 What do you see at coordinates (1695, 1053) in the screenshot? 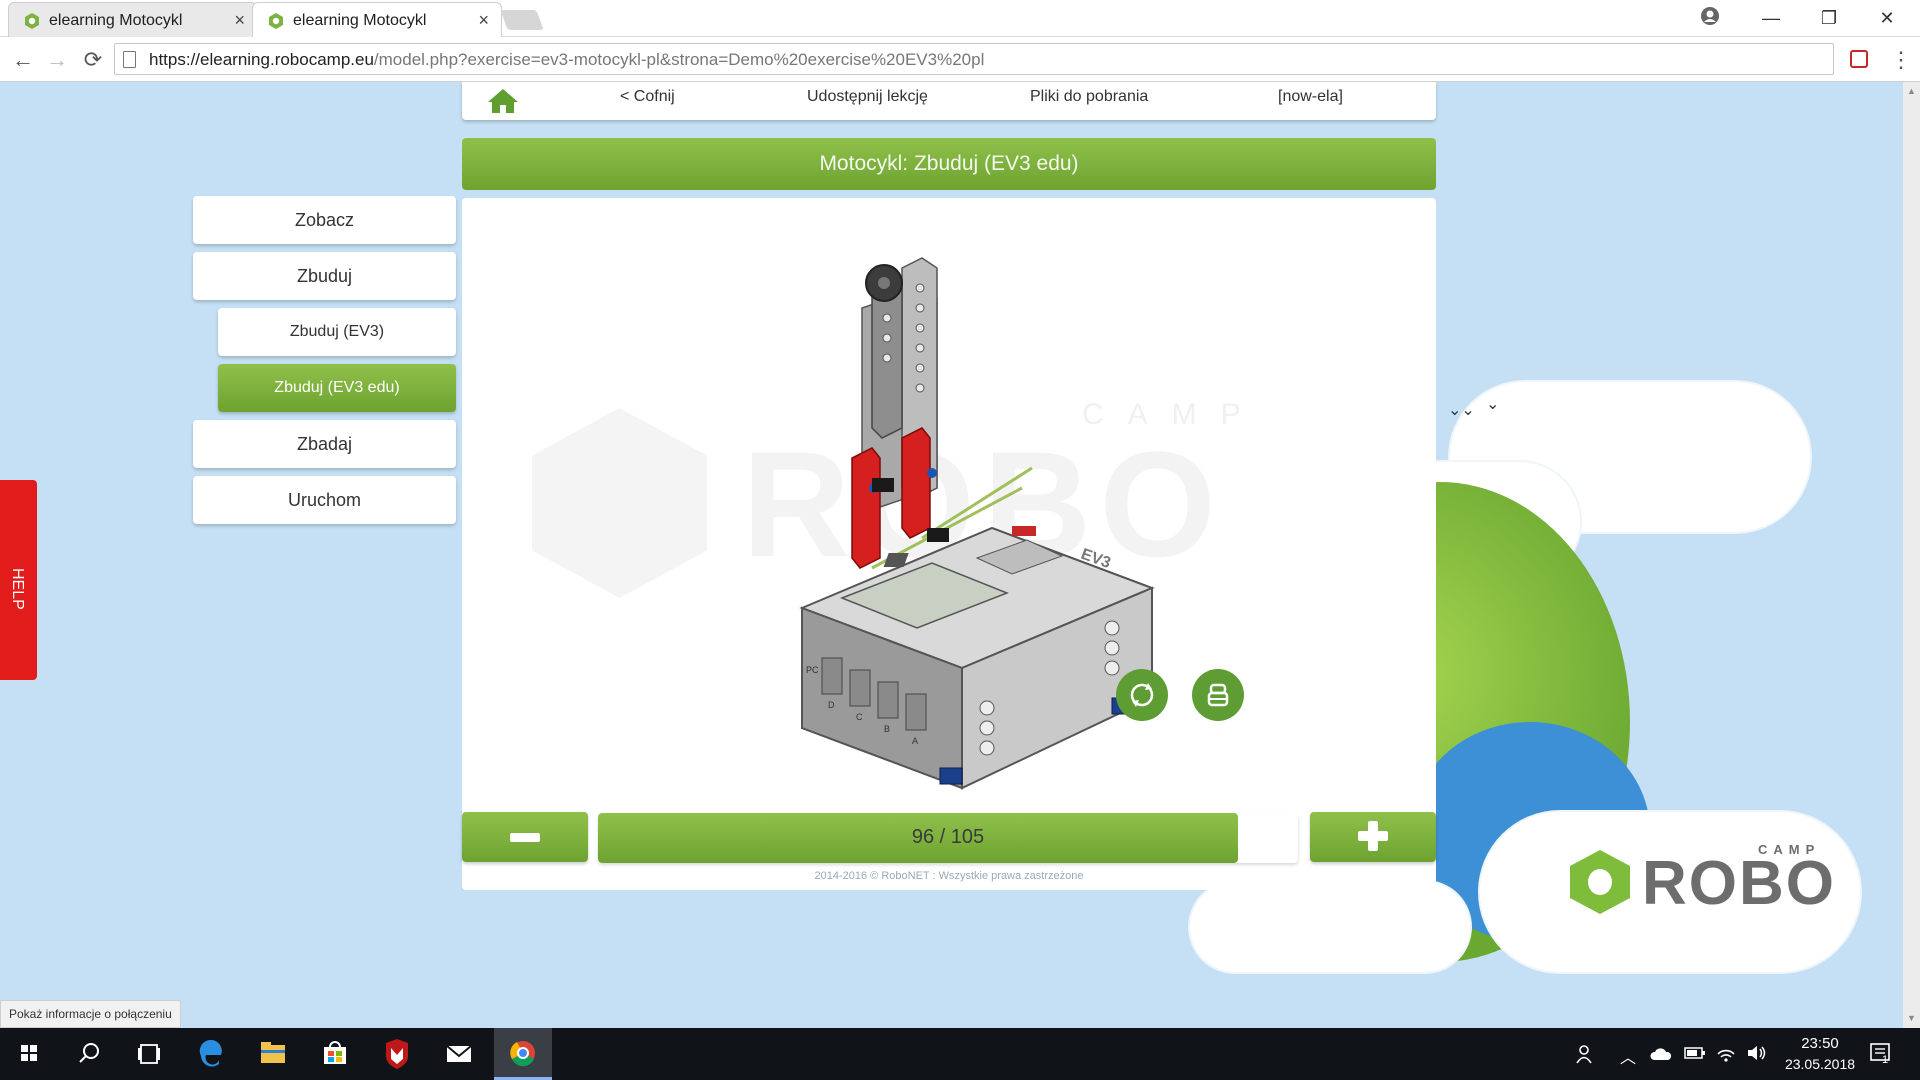
I see `battery-icon` at bounding box center [1695, 1053].